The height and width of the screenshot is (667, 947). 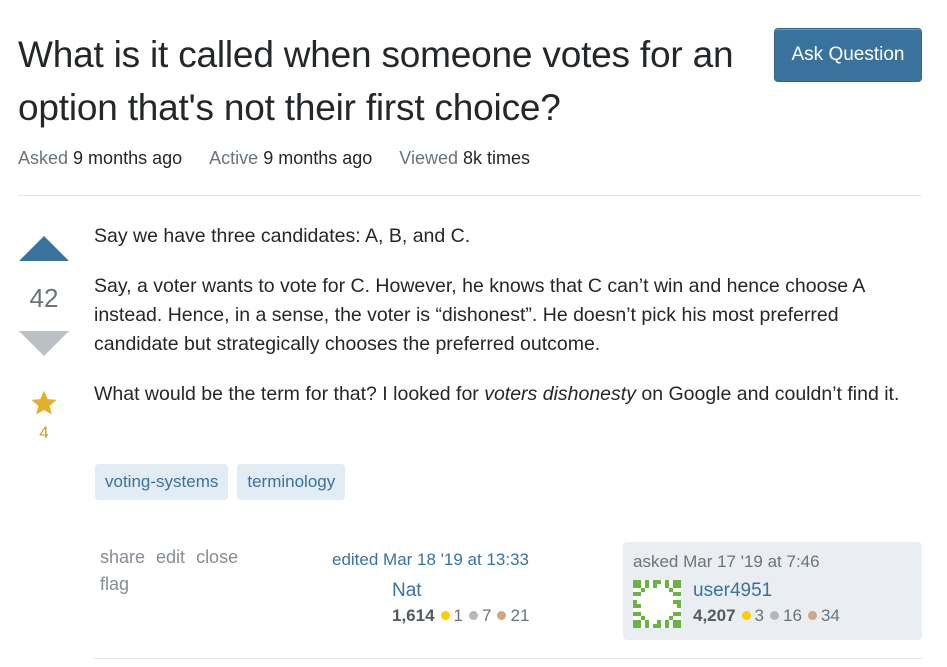 What do you see at coordinates (452, 615) in the screenshot?
I see `editor-gold-badges: 1` at bounding box center [452, 615].